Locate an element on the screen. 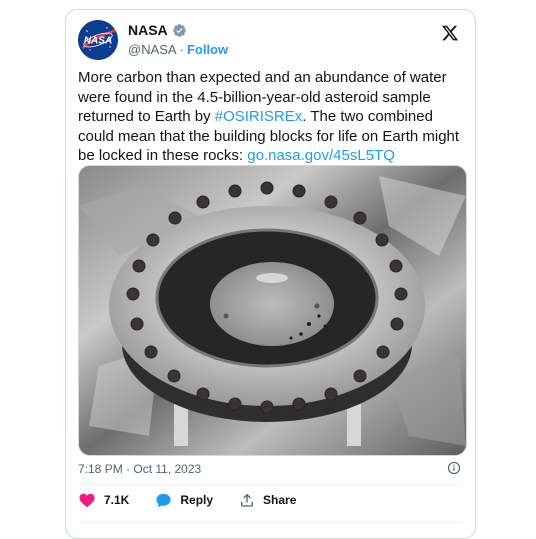 This screenshot has height=539, width=536. reply-label: Reply is located at coordinates (197, 500).